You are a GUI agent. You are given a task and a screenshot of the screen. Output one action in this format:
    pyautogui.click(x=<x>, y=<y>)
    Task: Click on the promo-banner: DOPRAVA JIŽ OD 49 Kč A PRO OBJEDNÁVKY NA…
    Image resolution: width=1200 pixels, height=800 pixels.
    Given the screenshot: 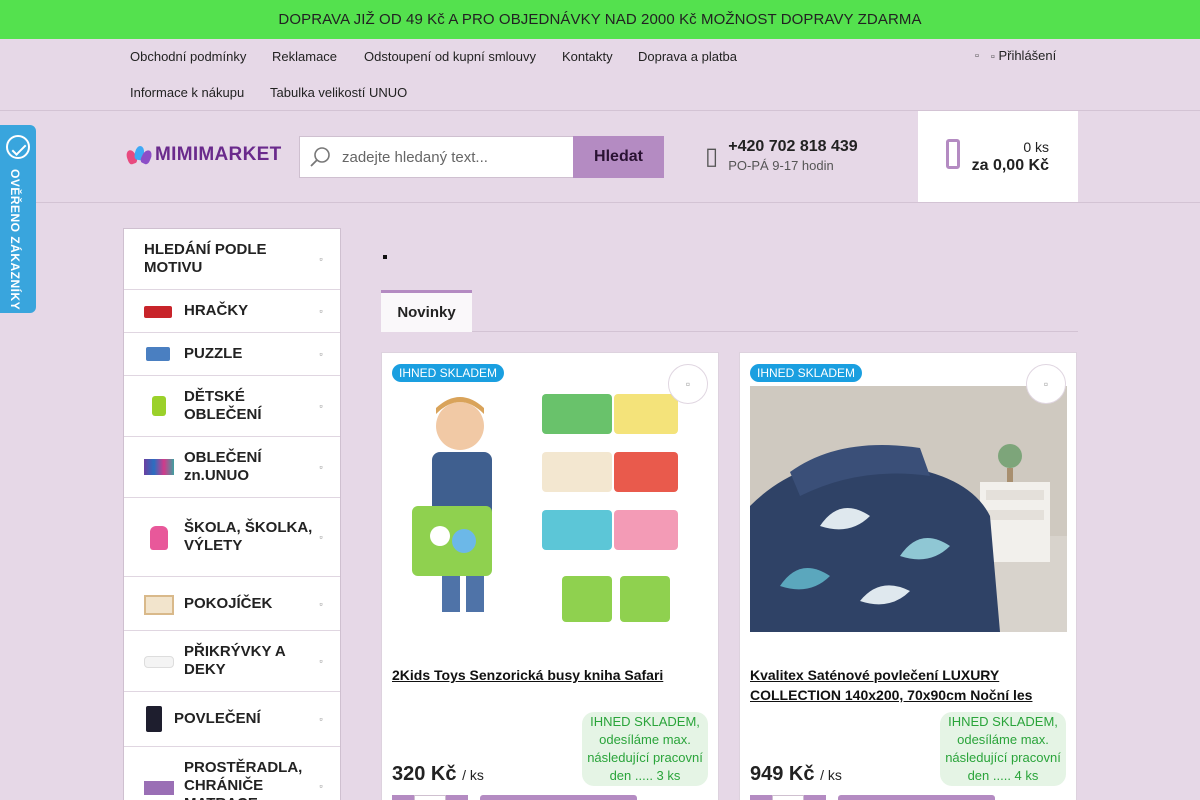 What is the action you would take?
    pyautogui.click(x=600, y=19)
    